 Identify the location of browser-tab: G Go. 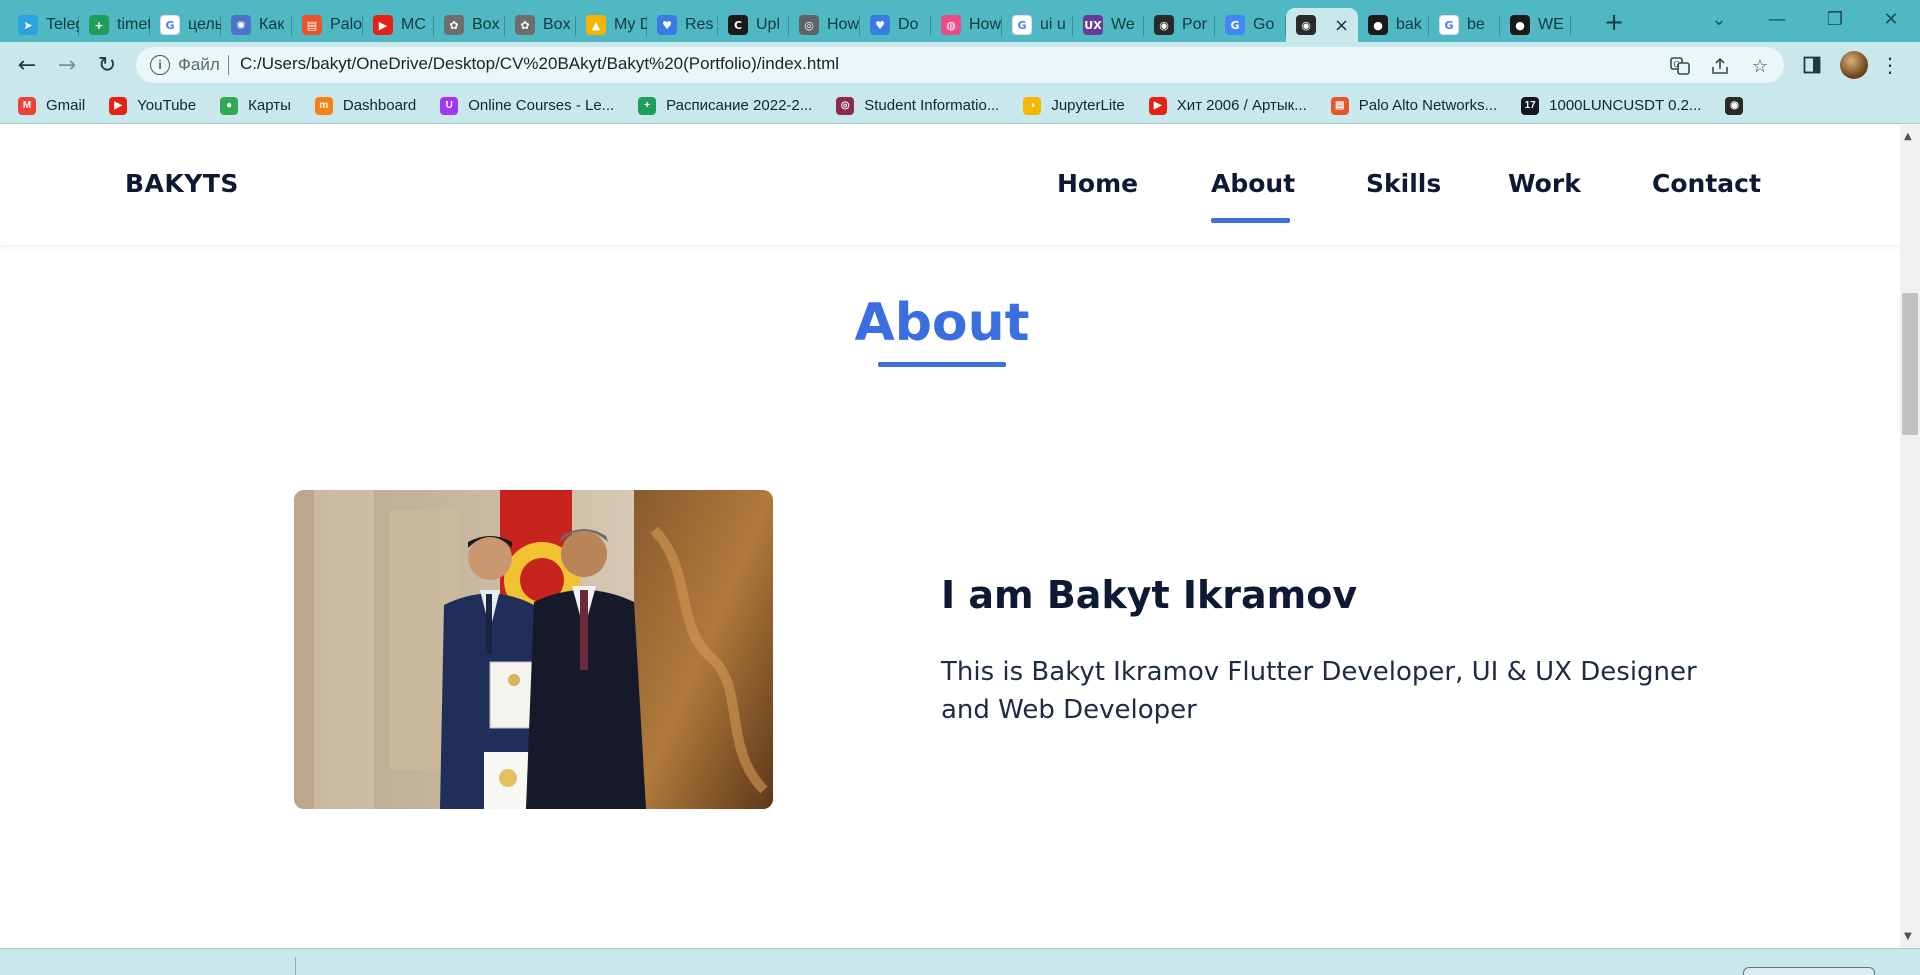
(1250, 25).